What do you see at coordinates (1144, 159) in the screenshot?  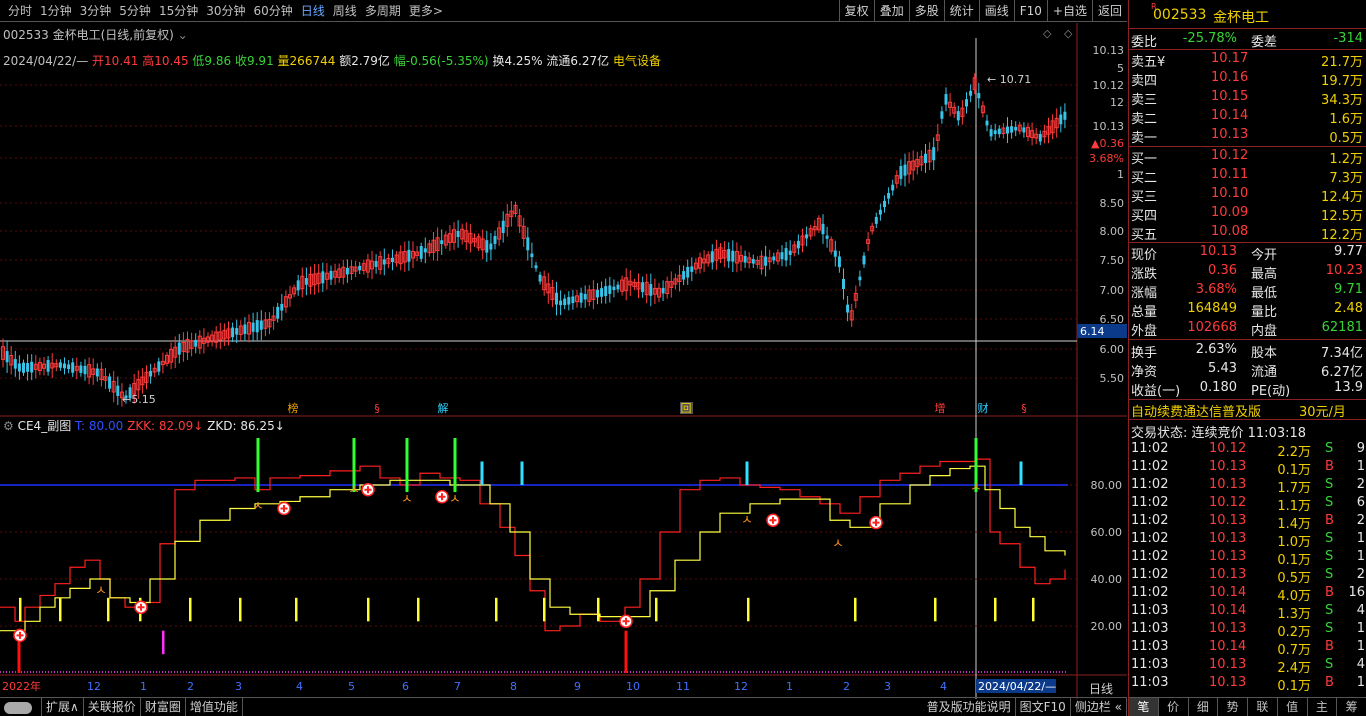 I see `bid-label: 买一` at bounding box center [1144, 159].